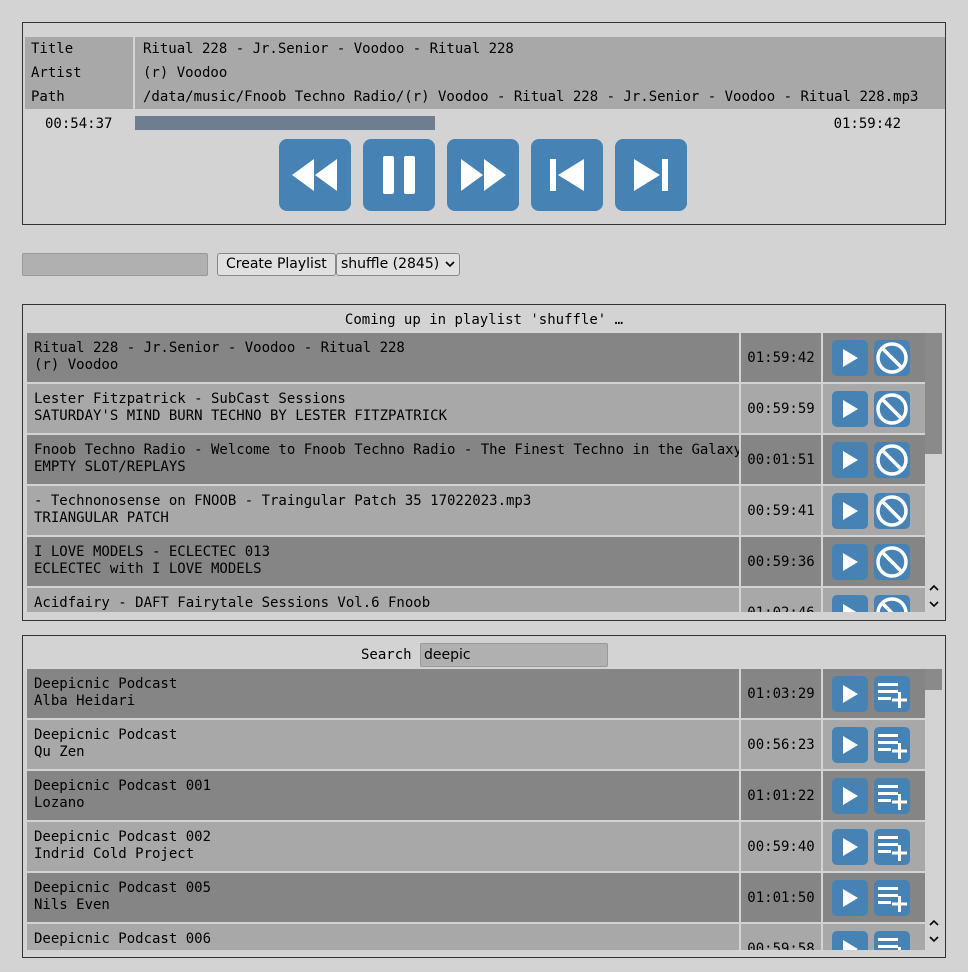 Image resolution: width=968 pixels, height=972 pixels. I want to click on artist-row: Artist (r) Voodoo, so click(485, 73).